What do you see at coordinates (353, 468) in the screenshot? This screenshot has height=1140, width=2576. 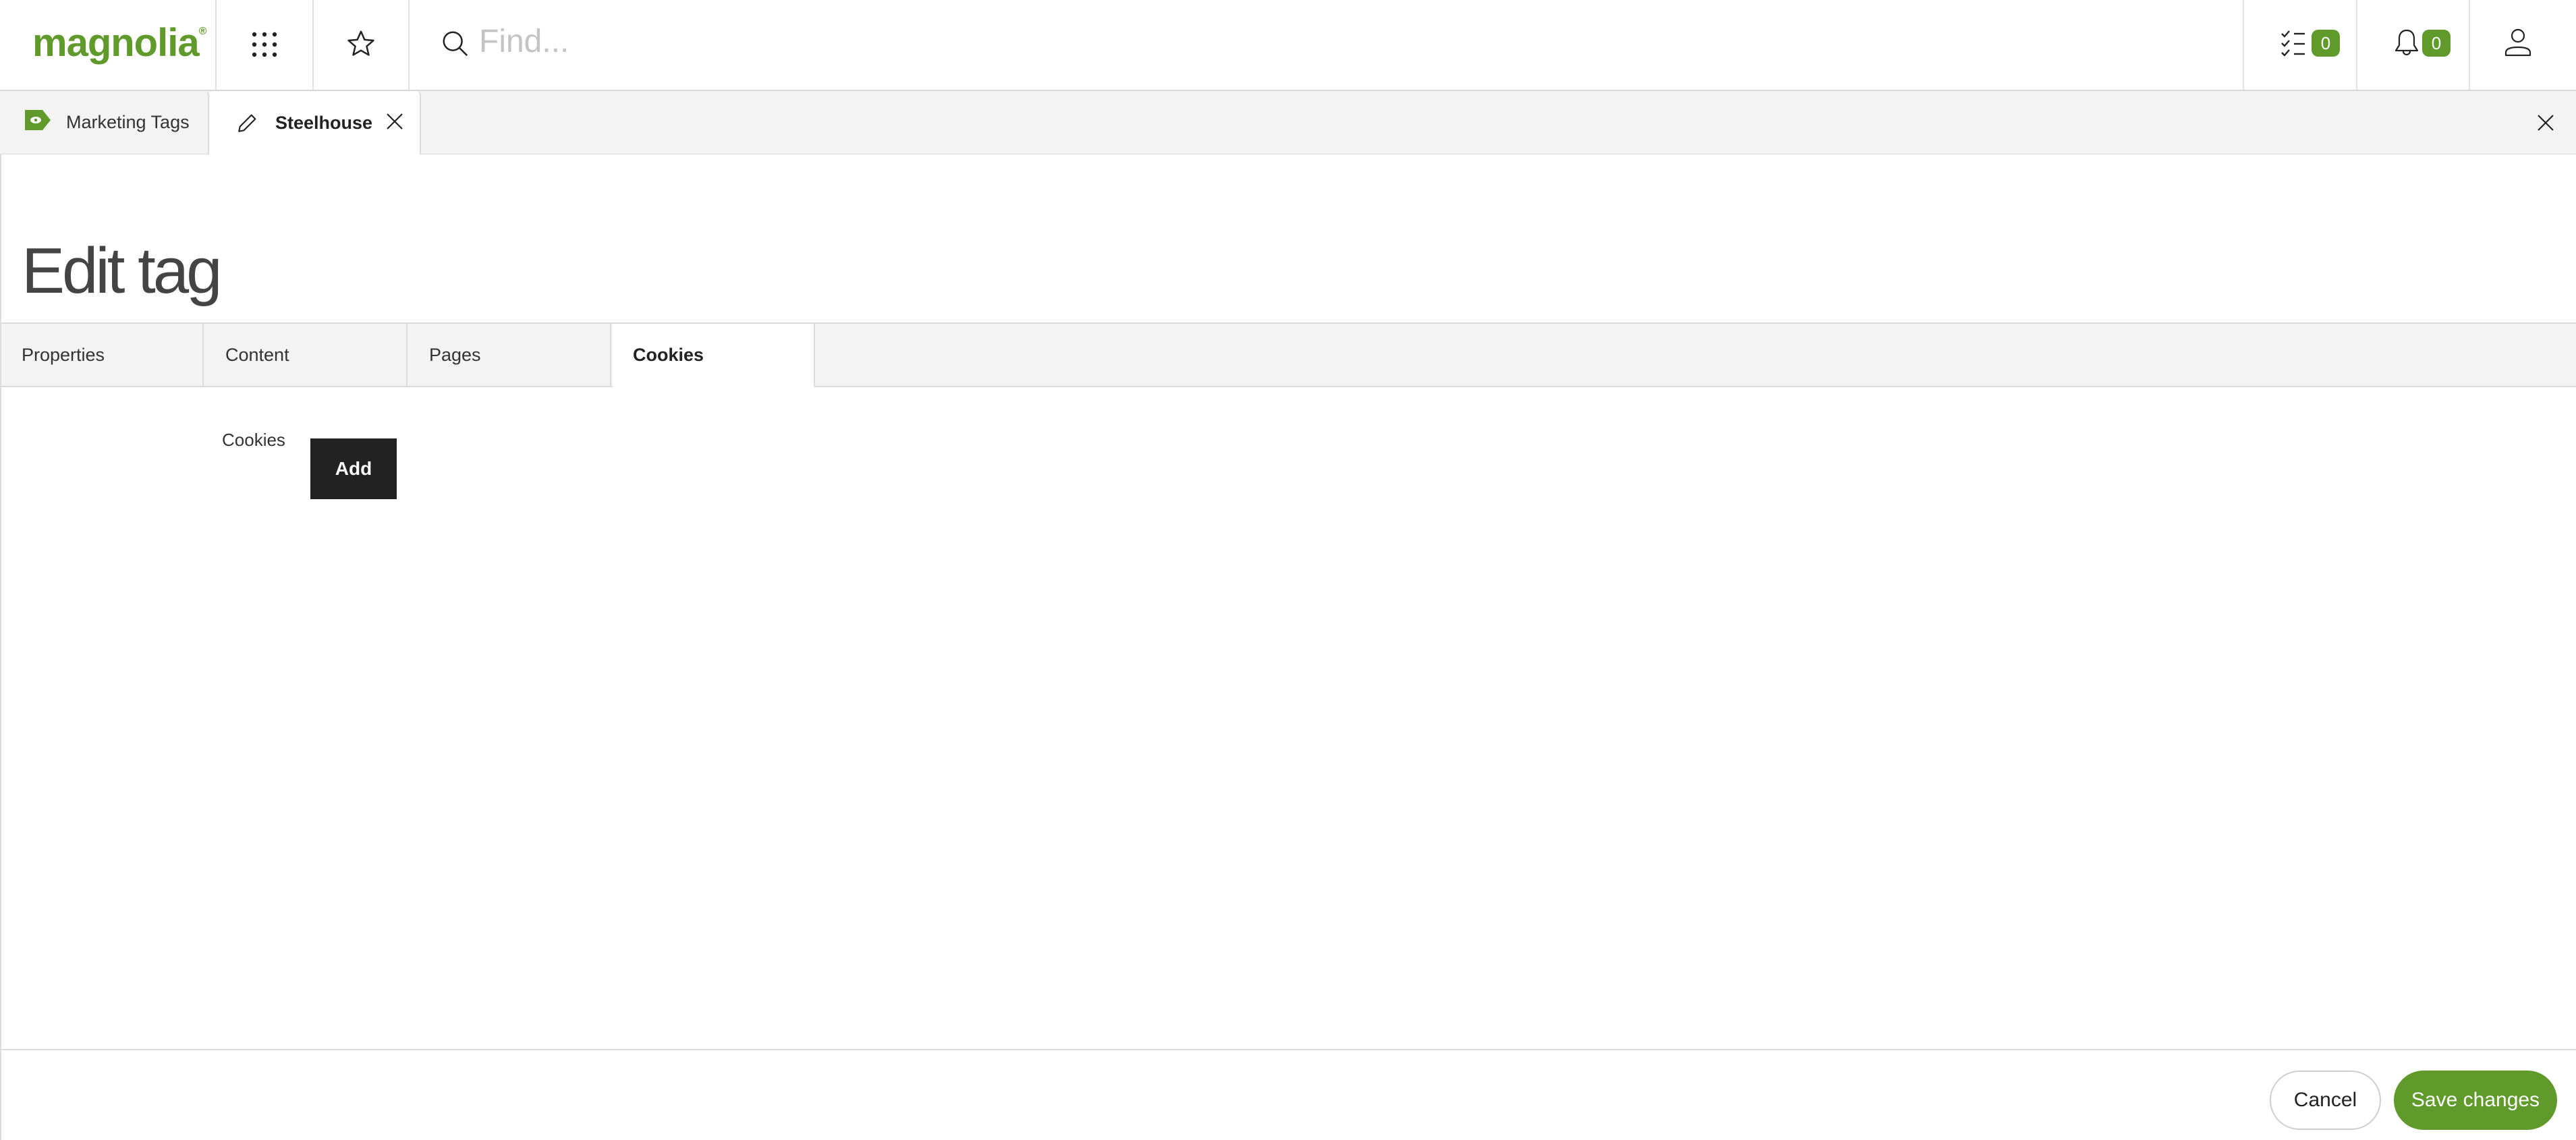 I see `add-cookie-button: Add` at bounding box center [353, 468].